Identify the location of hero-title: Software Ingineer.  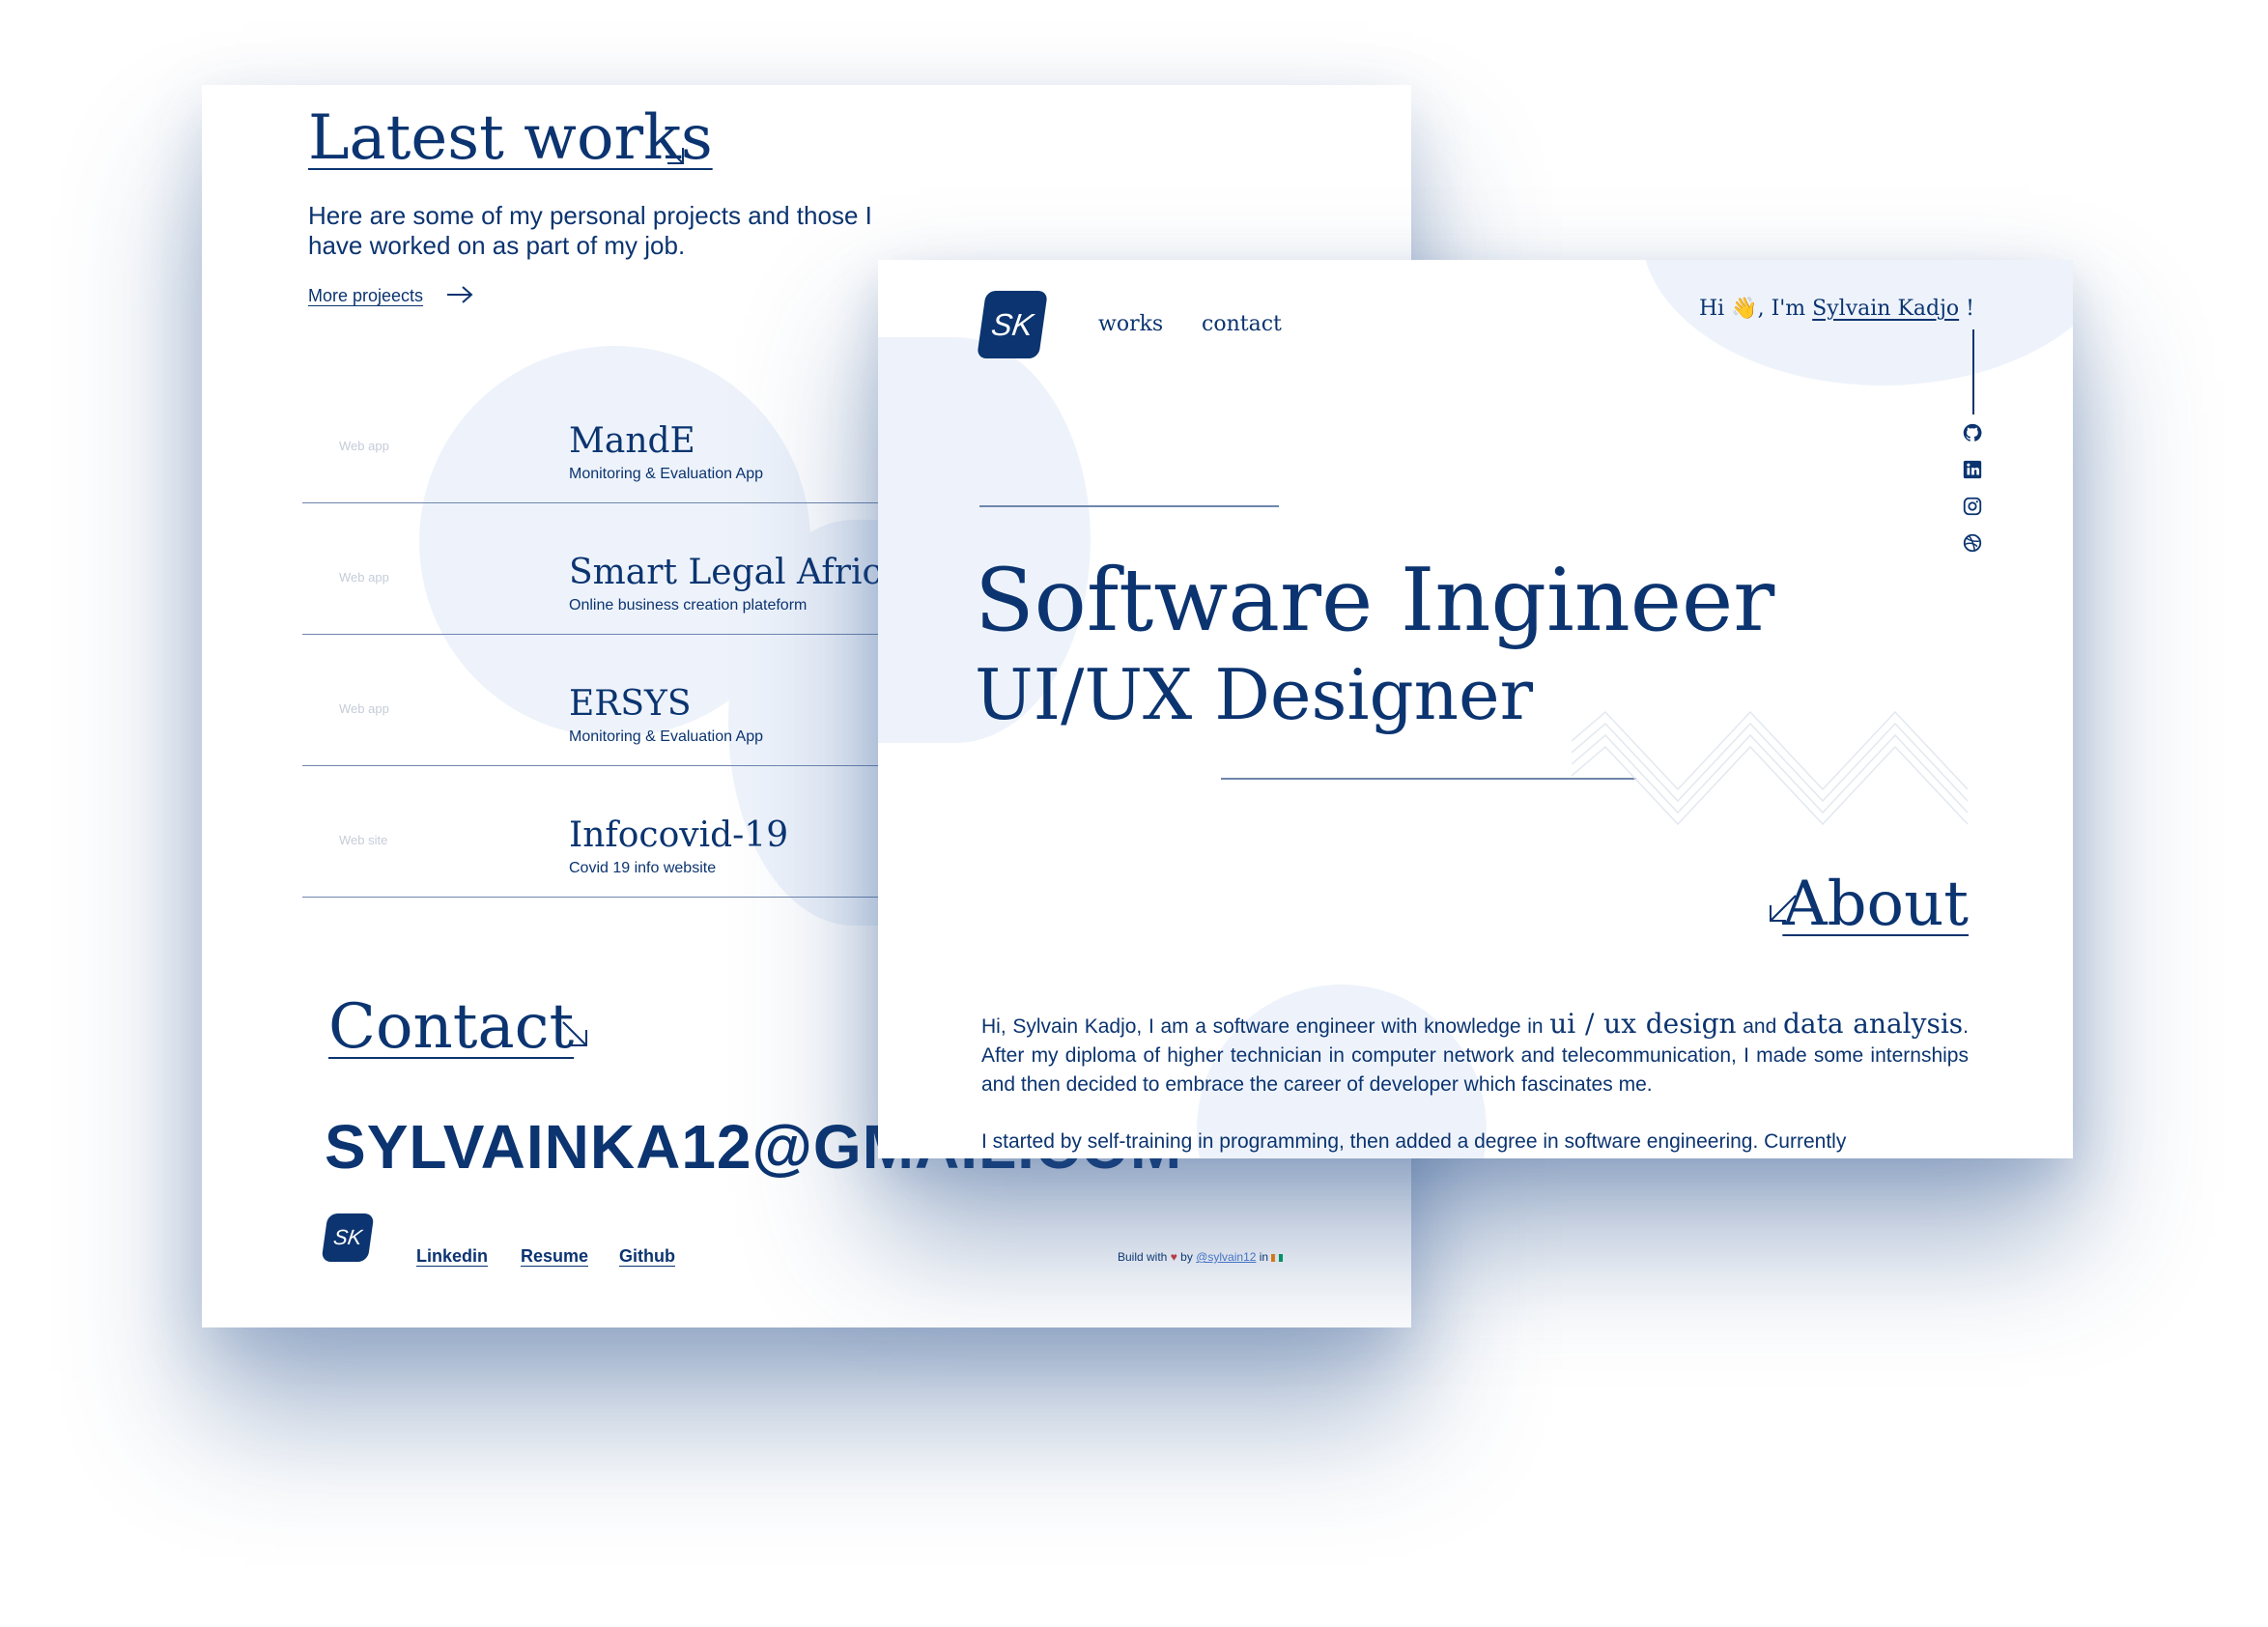
(1375, 601).